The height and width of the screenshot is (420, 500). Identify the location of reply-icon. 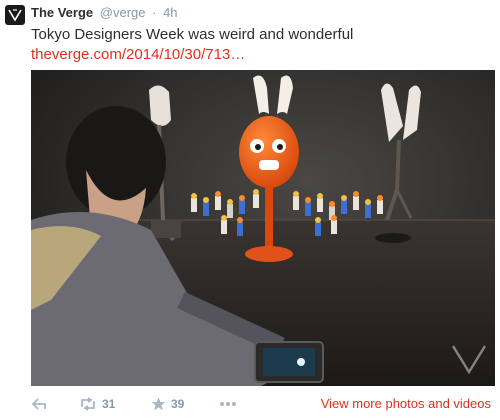
(38, 404).